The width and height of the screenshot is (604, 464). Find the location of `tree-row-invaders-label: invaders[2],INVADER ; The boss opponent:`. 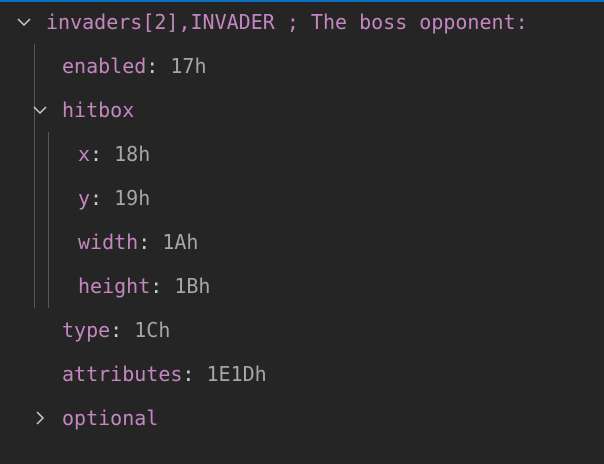

tree-row-invaders-label: invaders[2],INVADER ; The boss opponent: is located at coordinates (287, 22).